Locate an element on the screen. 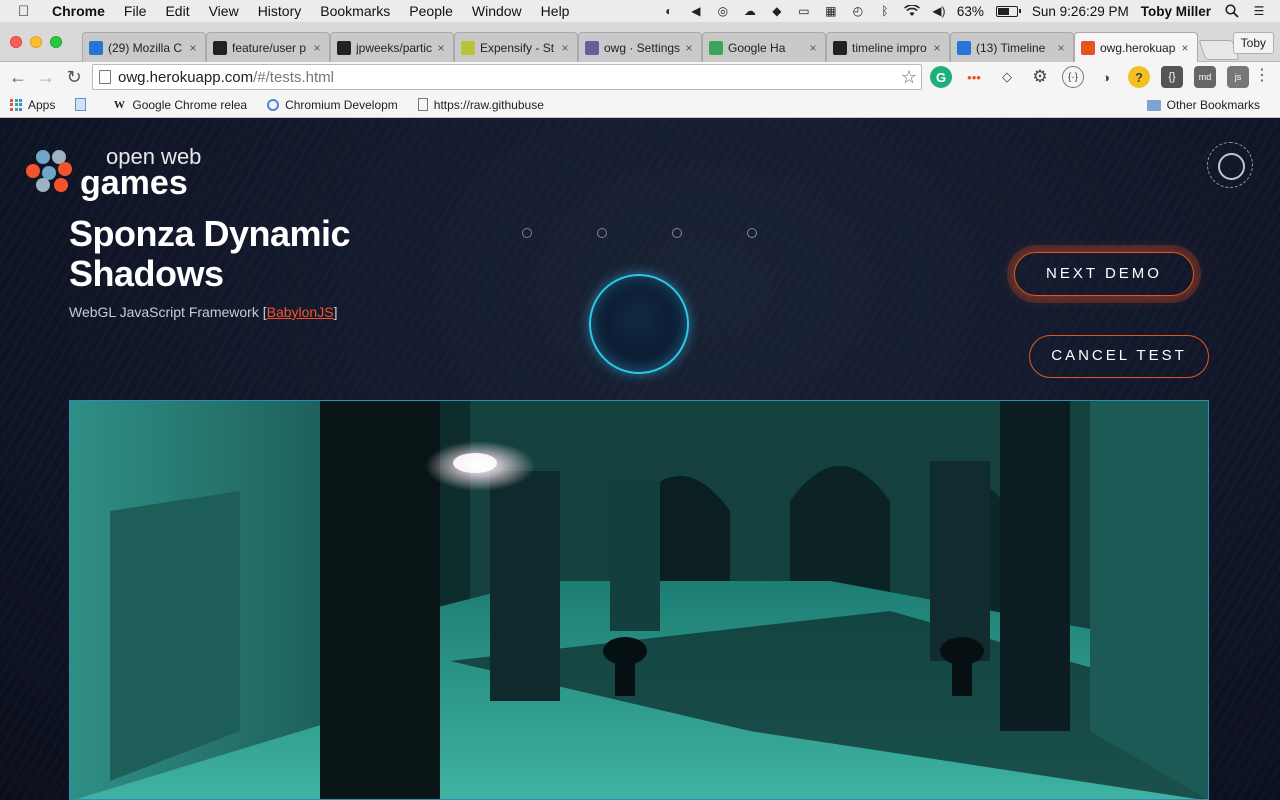  url-path: /#/tests.html is located at coordinates (293, 77).